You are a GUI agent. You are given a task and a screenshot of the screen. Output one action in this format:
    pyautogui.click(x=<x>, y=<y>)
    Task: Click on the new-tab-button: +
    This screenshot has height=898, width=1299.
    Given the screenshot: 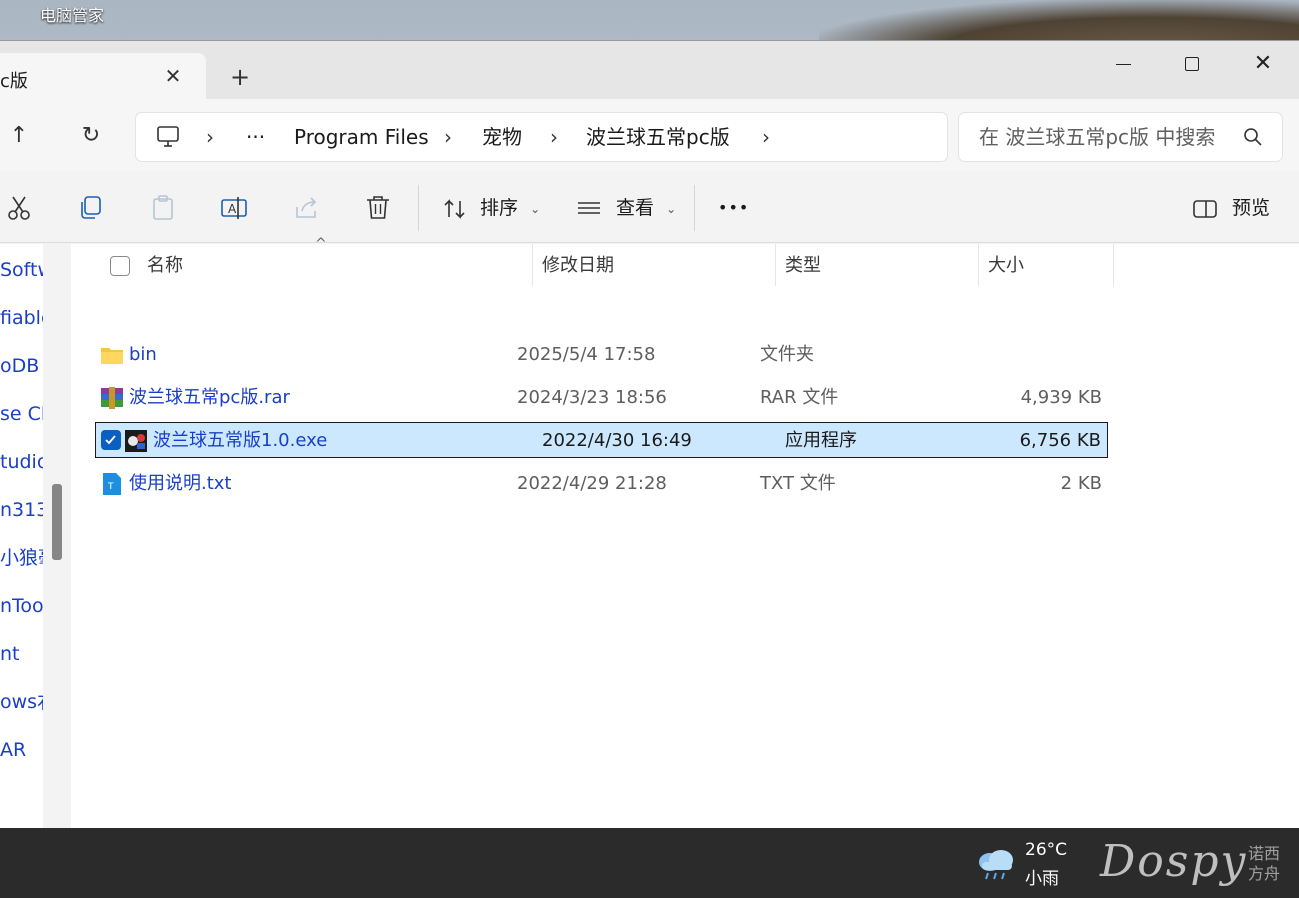 What is the action you would take?
    pyautogui.click(x=240, y=77)
    